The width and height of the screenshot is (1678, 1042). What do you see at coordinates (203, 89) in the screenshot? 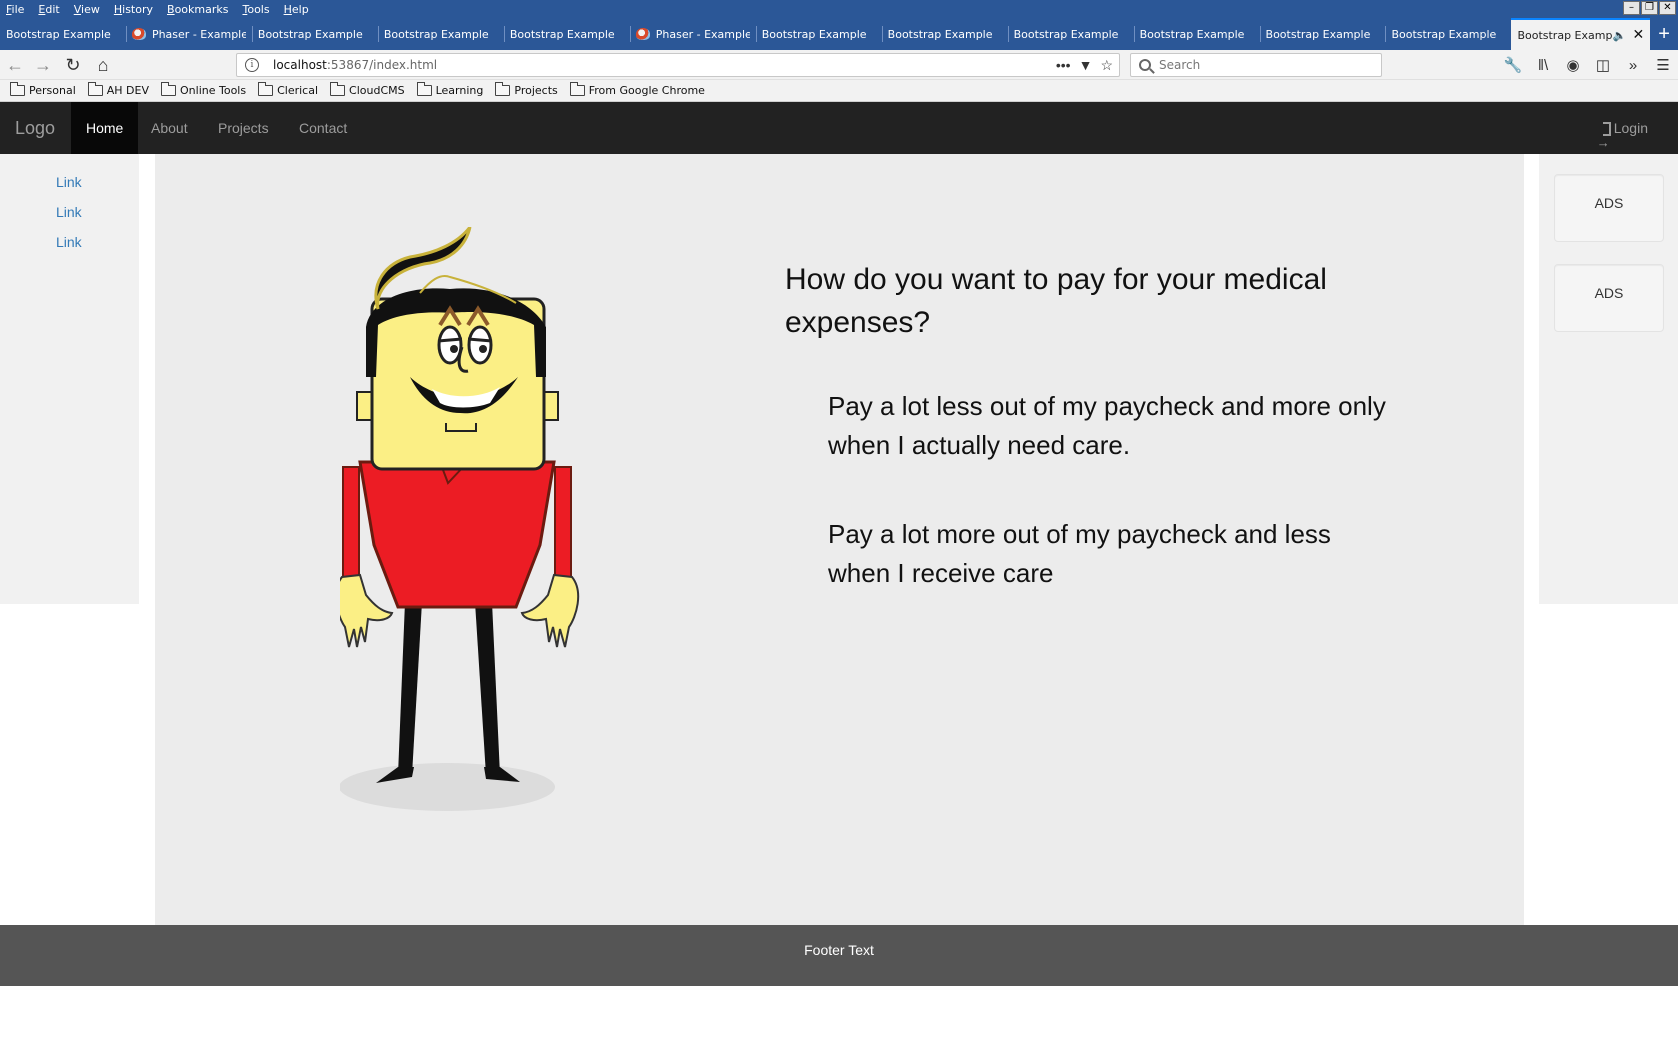
I see `bookmark-folder: Online Tools` at bounding box center [203, 89].